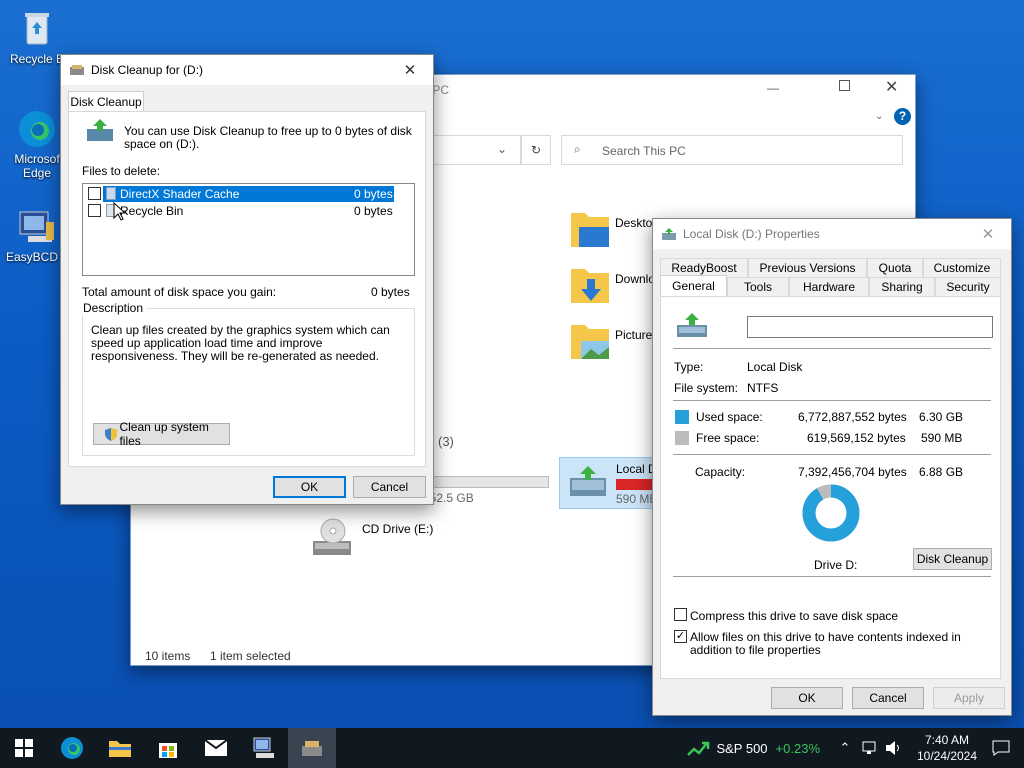 This screenshot has width=1024, height=768. What do you see at coordinates (486, 482) in the screenshot?
I see `drive-c-usage-bar` at bounding box center [486, 482].